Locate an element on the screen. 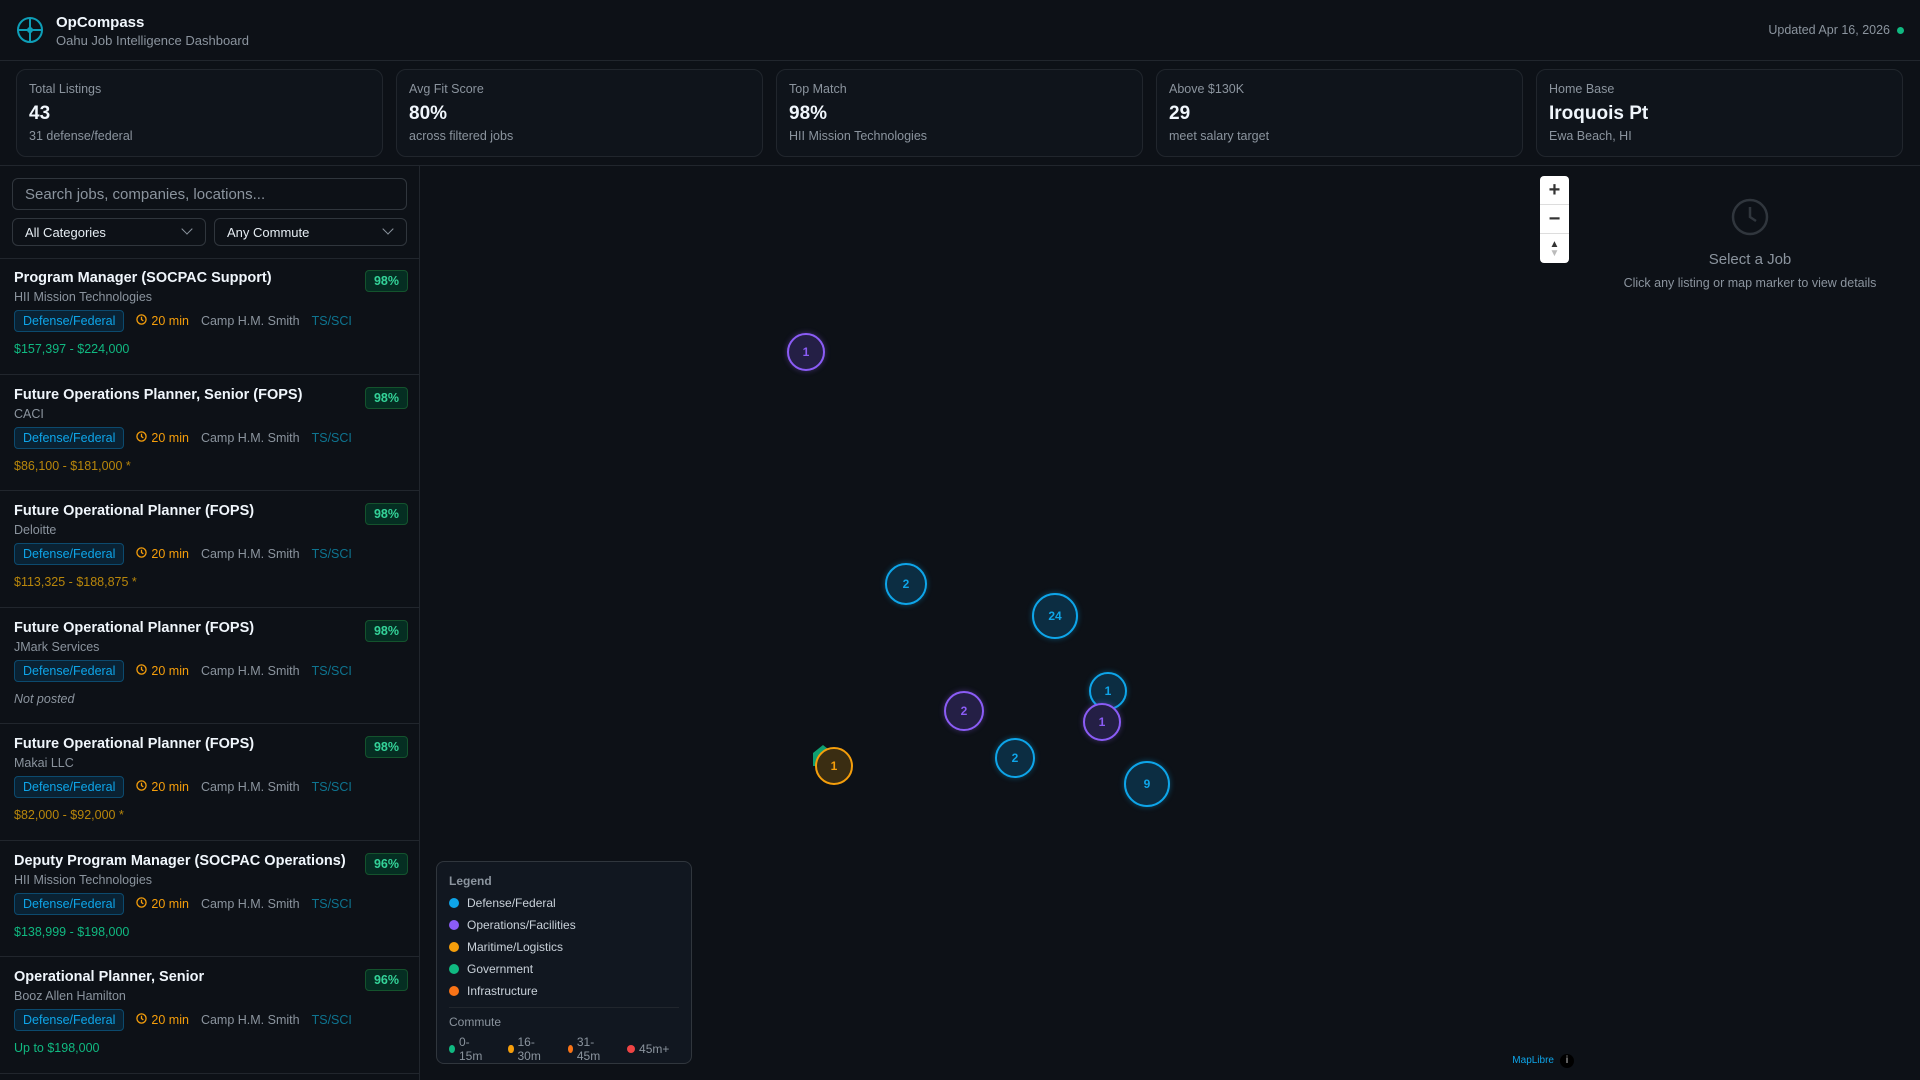  fit-score-badge: 96% is located at coordinates (386, 863).